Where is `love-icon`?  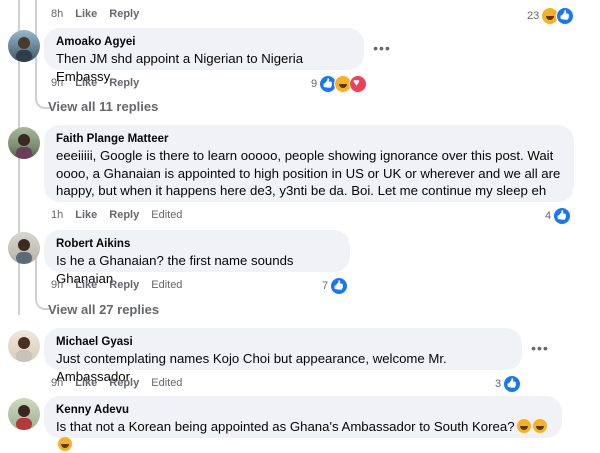
love-icon is located at coordinates (358, 84).